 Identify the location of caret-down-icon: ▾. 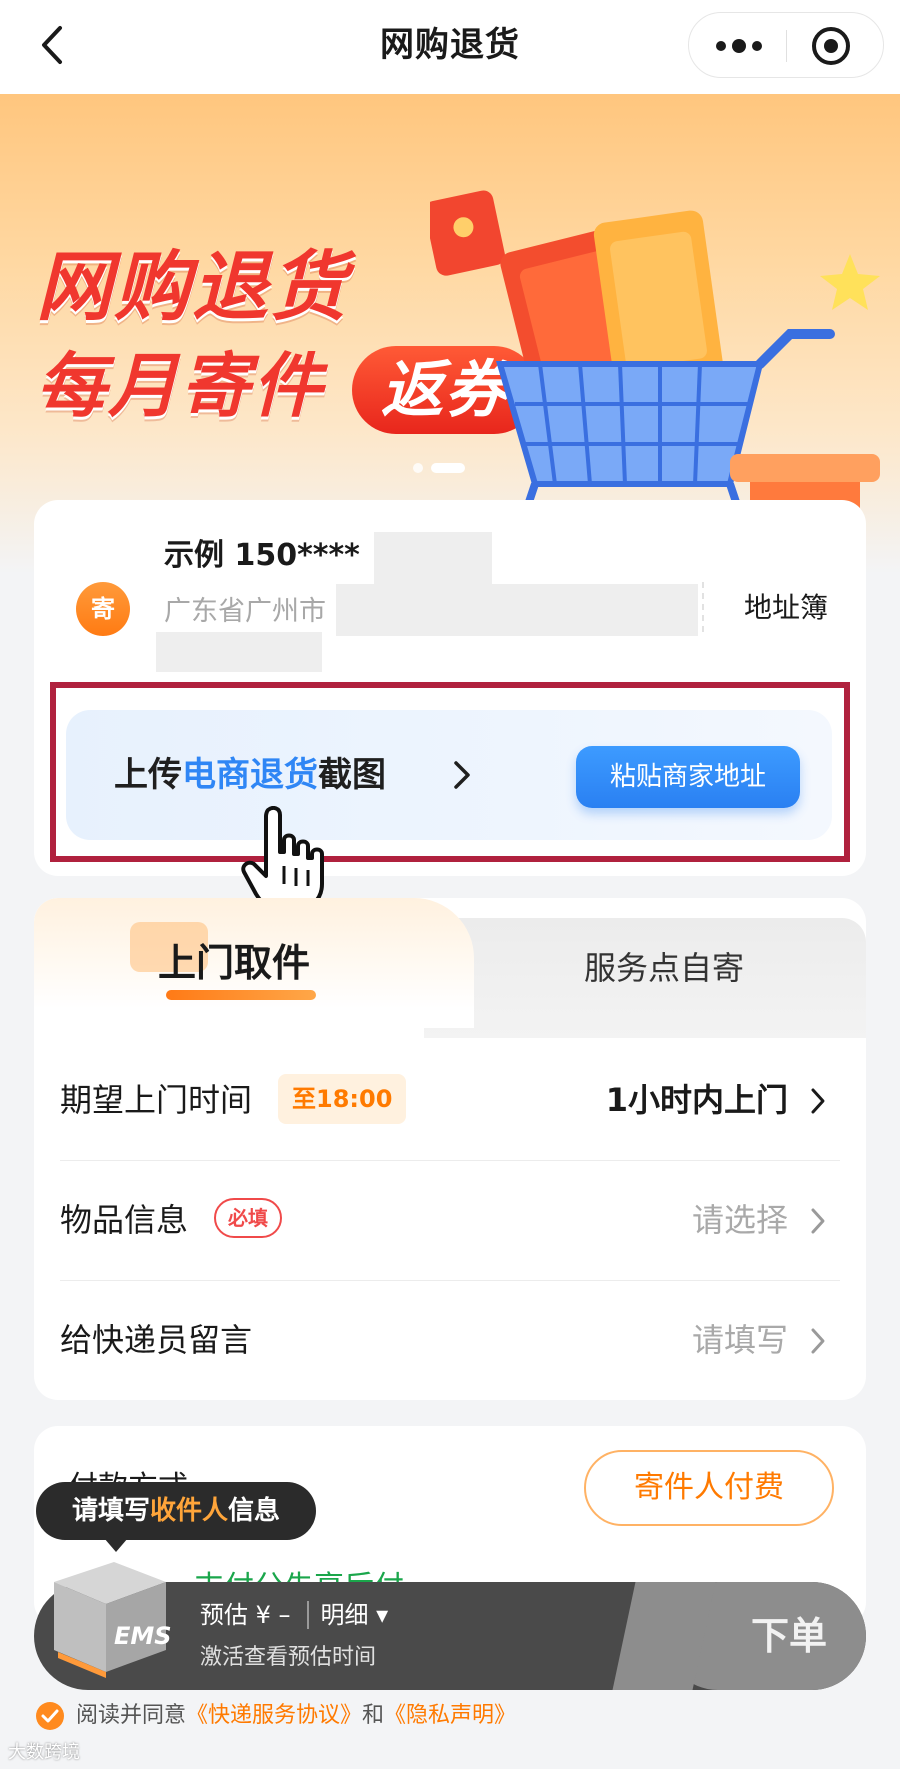
(382, 1615).